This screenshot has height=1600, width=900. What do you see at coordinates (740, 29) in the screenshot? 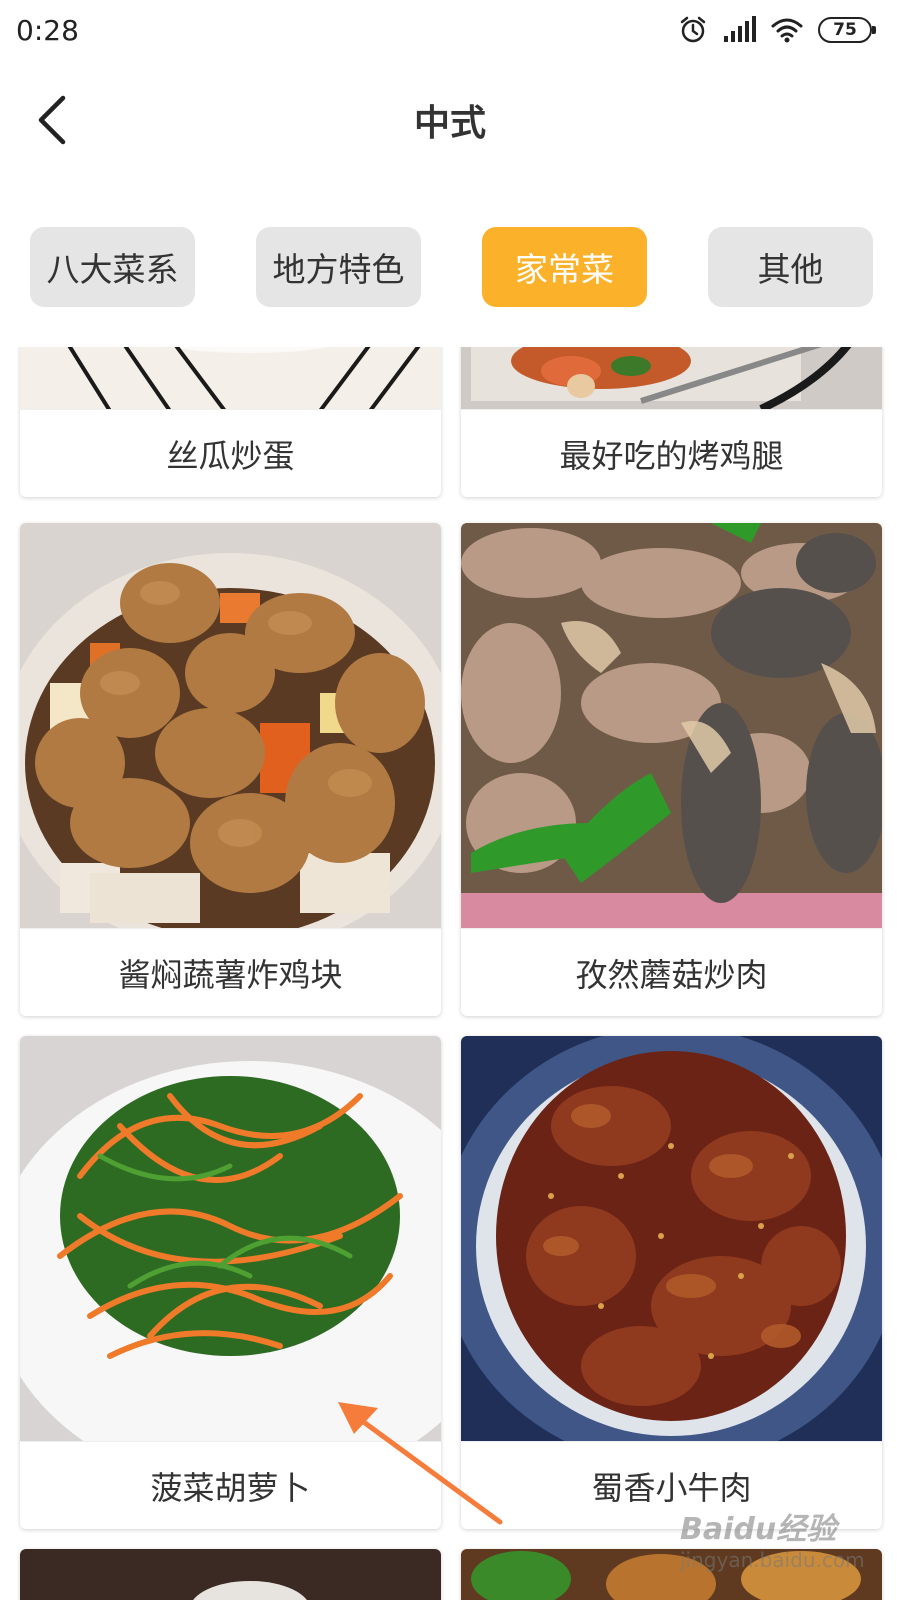
I see `signal-icon` at bounding box center [740, 29].